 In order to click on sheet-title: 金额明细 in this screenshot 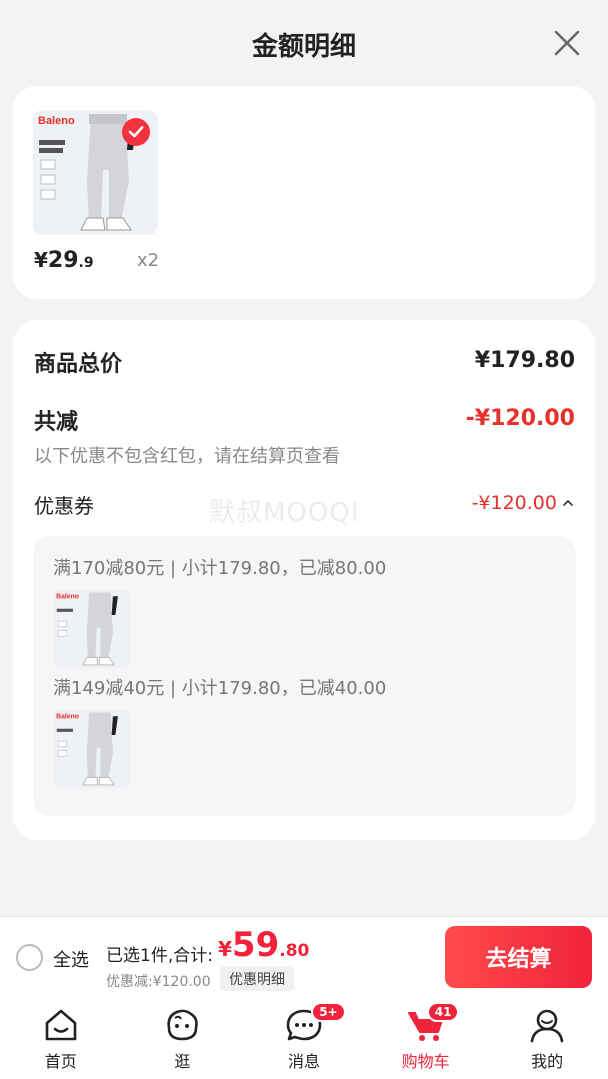, I will do `click(303, 46)`.